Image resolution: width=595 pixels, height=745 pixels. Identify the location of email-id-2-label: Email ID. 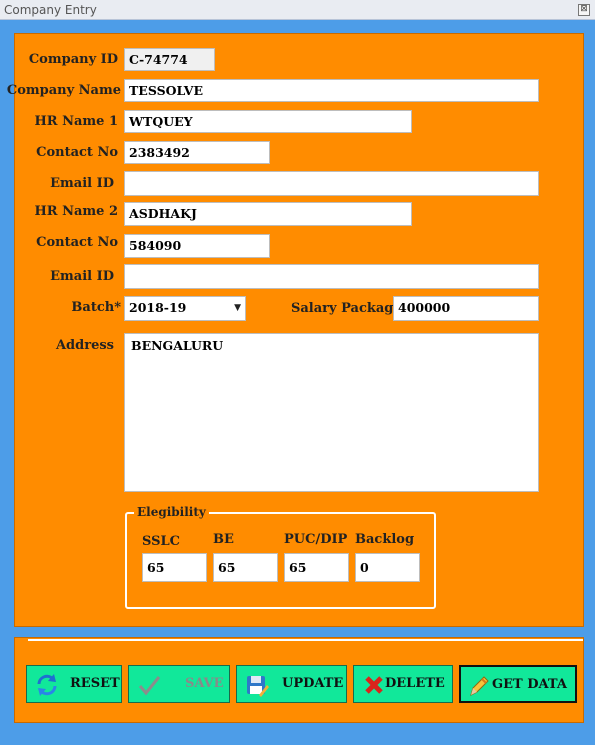
(82, 276).